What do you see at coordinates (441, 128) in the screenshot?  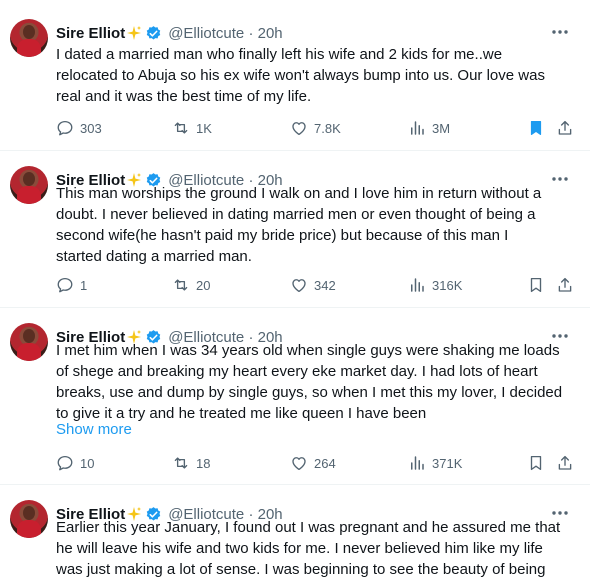 I see `views-count: 3M` at bounding box center [441, 128].